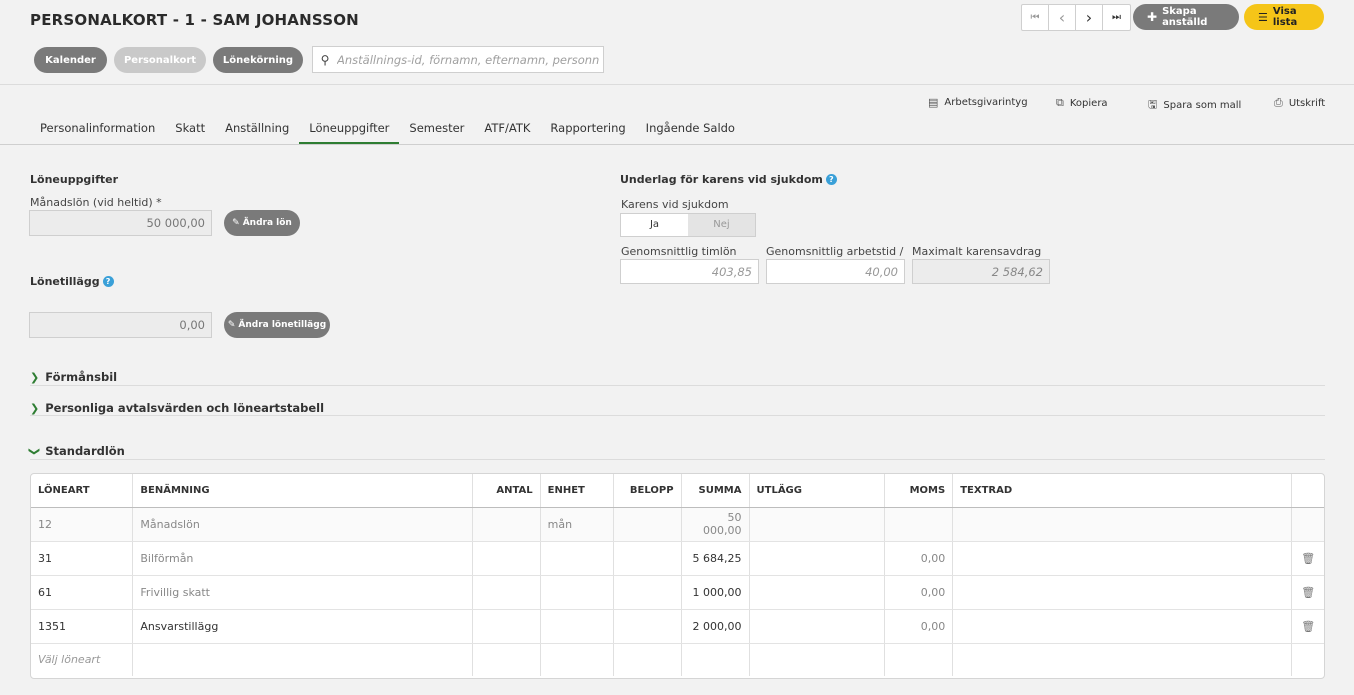  Describe the element at coordinates (302, 524) in the screenshot. I see `cell-benamning: Månadslön` at that location.